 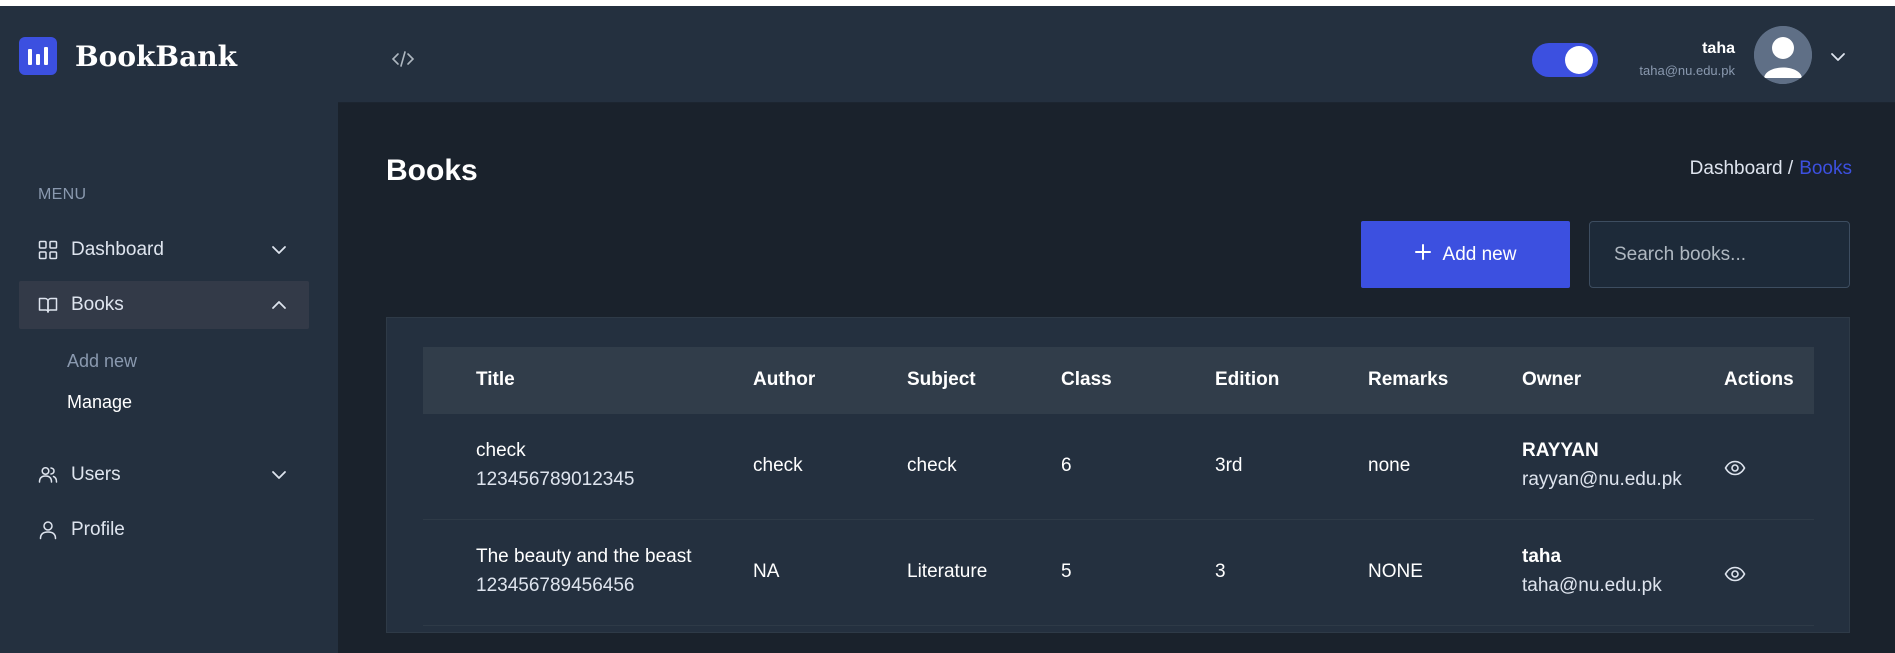 What do you see at coordinates (1408, 379) in the screenshot?
I see `column-header-remarks: Remarks` at bounding box center [1408, 379].